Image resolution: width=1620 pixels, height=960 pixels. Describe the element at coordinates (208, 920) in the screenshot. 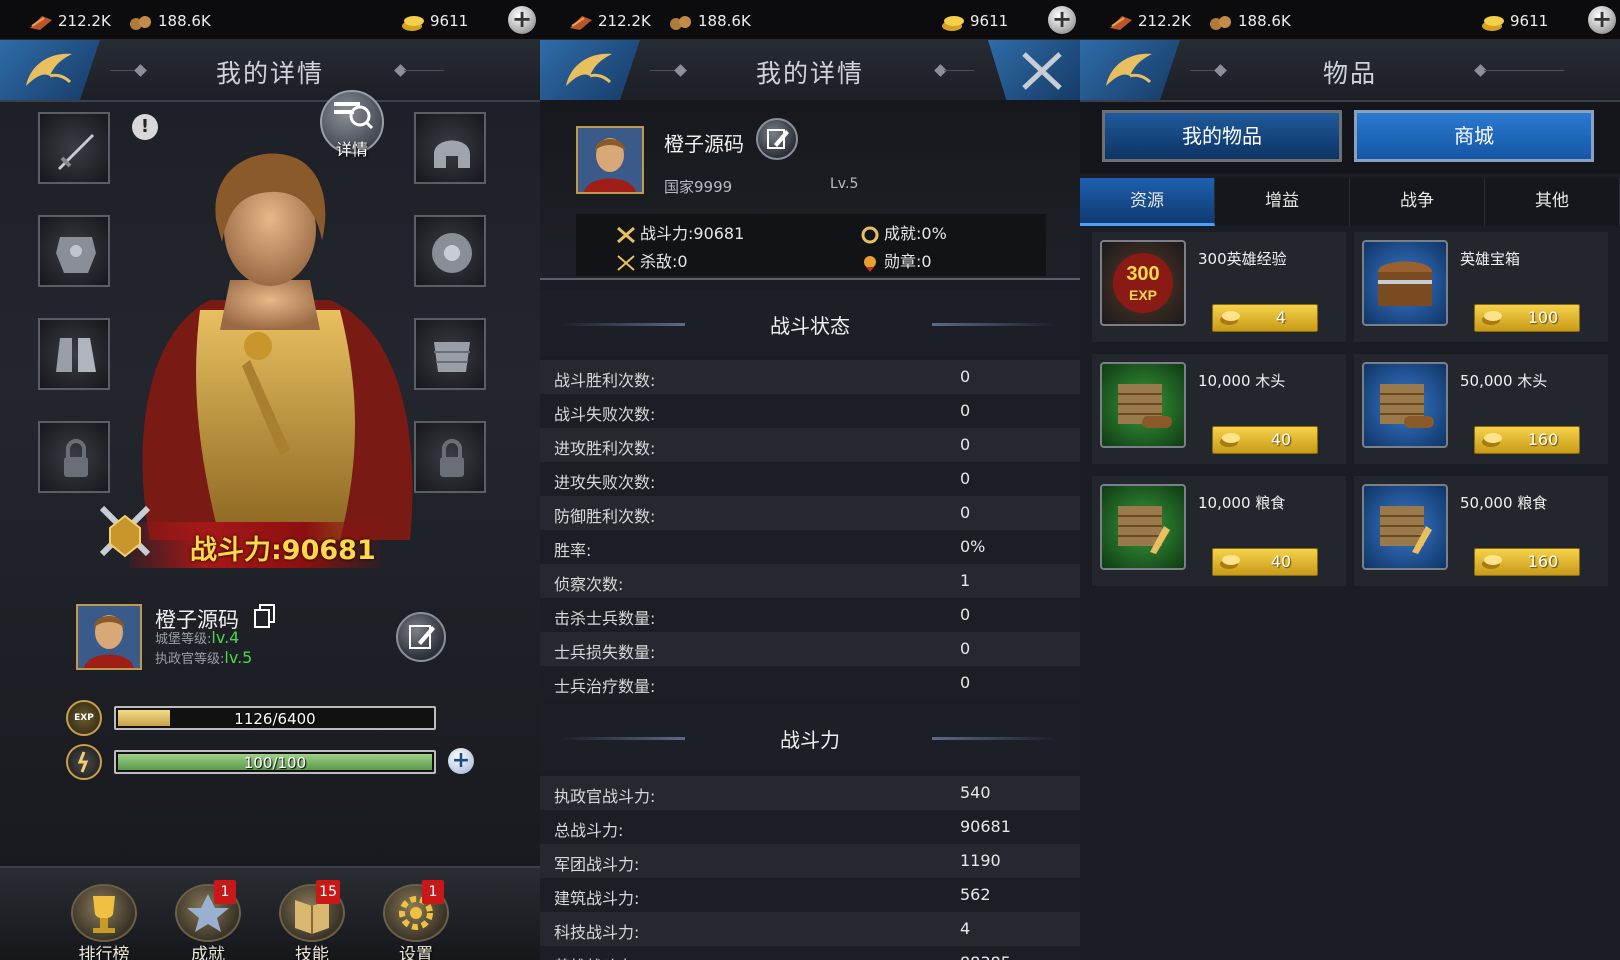

I see `achievement-button: 1 成就` at that location.